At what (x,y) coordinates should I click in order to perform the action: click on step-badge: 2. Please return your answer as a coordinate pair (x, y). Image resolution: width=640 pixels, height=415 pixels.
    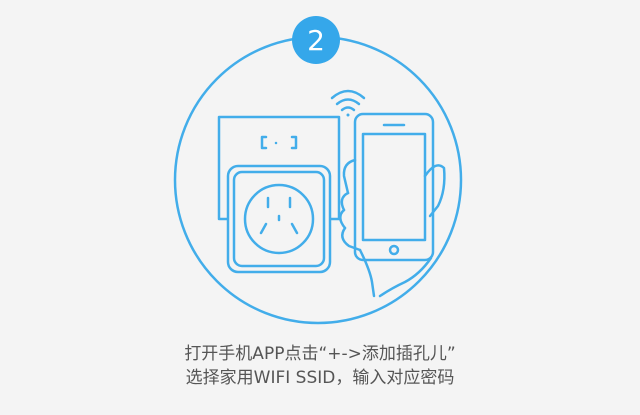
    Looking at the image, I should click on (316, 40).